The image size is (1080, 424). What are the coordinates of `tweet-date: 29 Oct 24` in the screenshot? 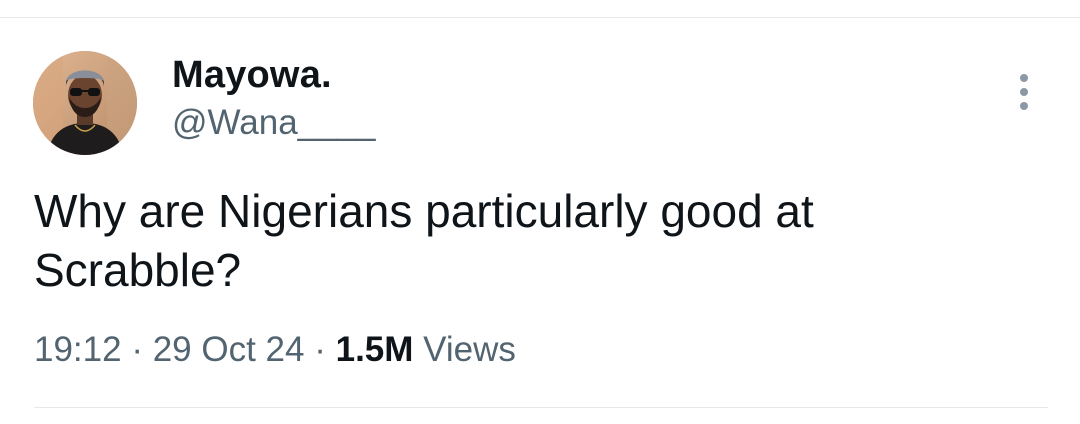 It's located at (229, 349).